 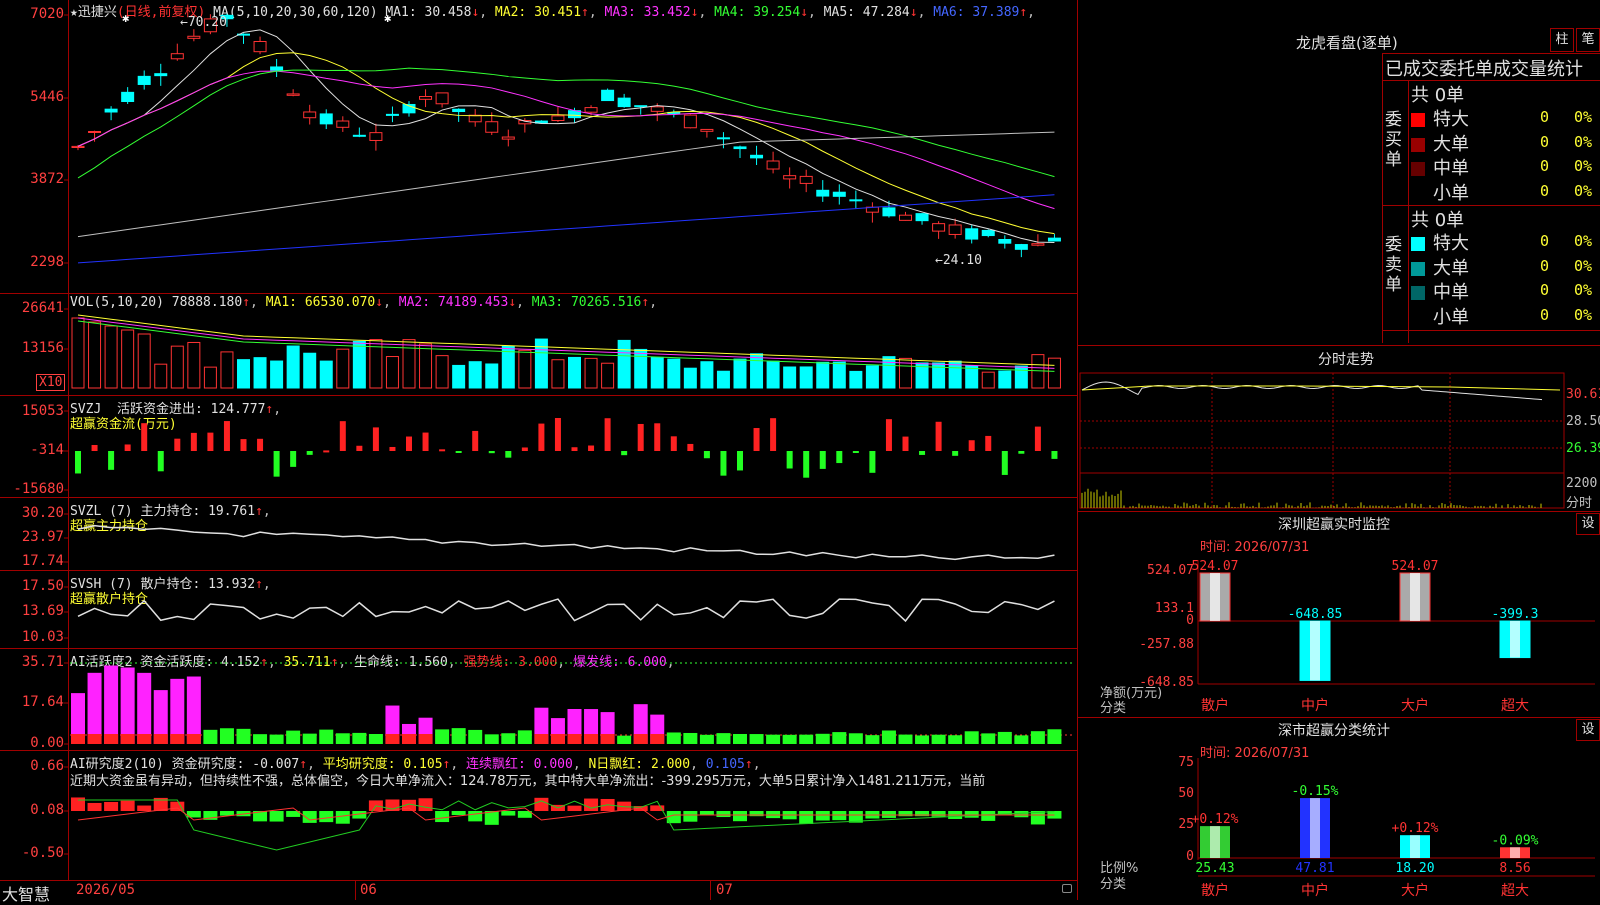 I want to click on intraday-title: 分时走势, so click(x=1346, y=359).